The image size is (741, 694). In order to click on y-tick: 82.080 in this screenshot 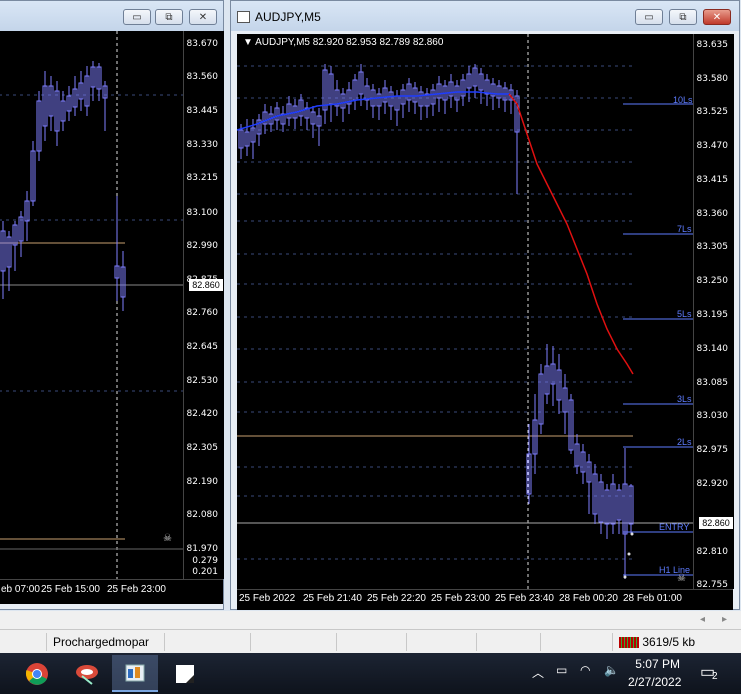, I will do `click(202, 515)`.